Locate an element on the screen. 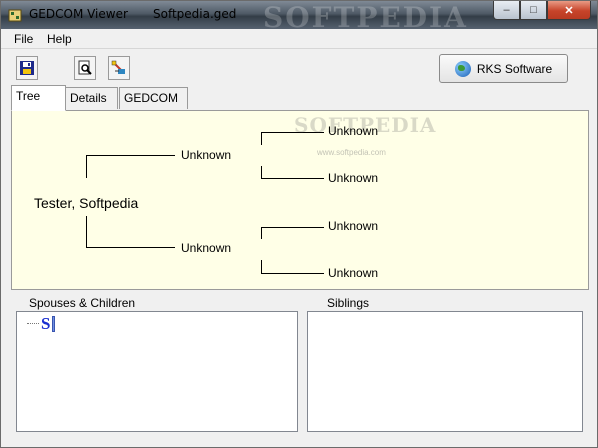 The width and height of the screenshot is (598, 448). close-button: ✕ is located at coordinates (569, 10).